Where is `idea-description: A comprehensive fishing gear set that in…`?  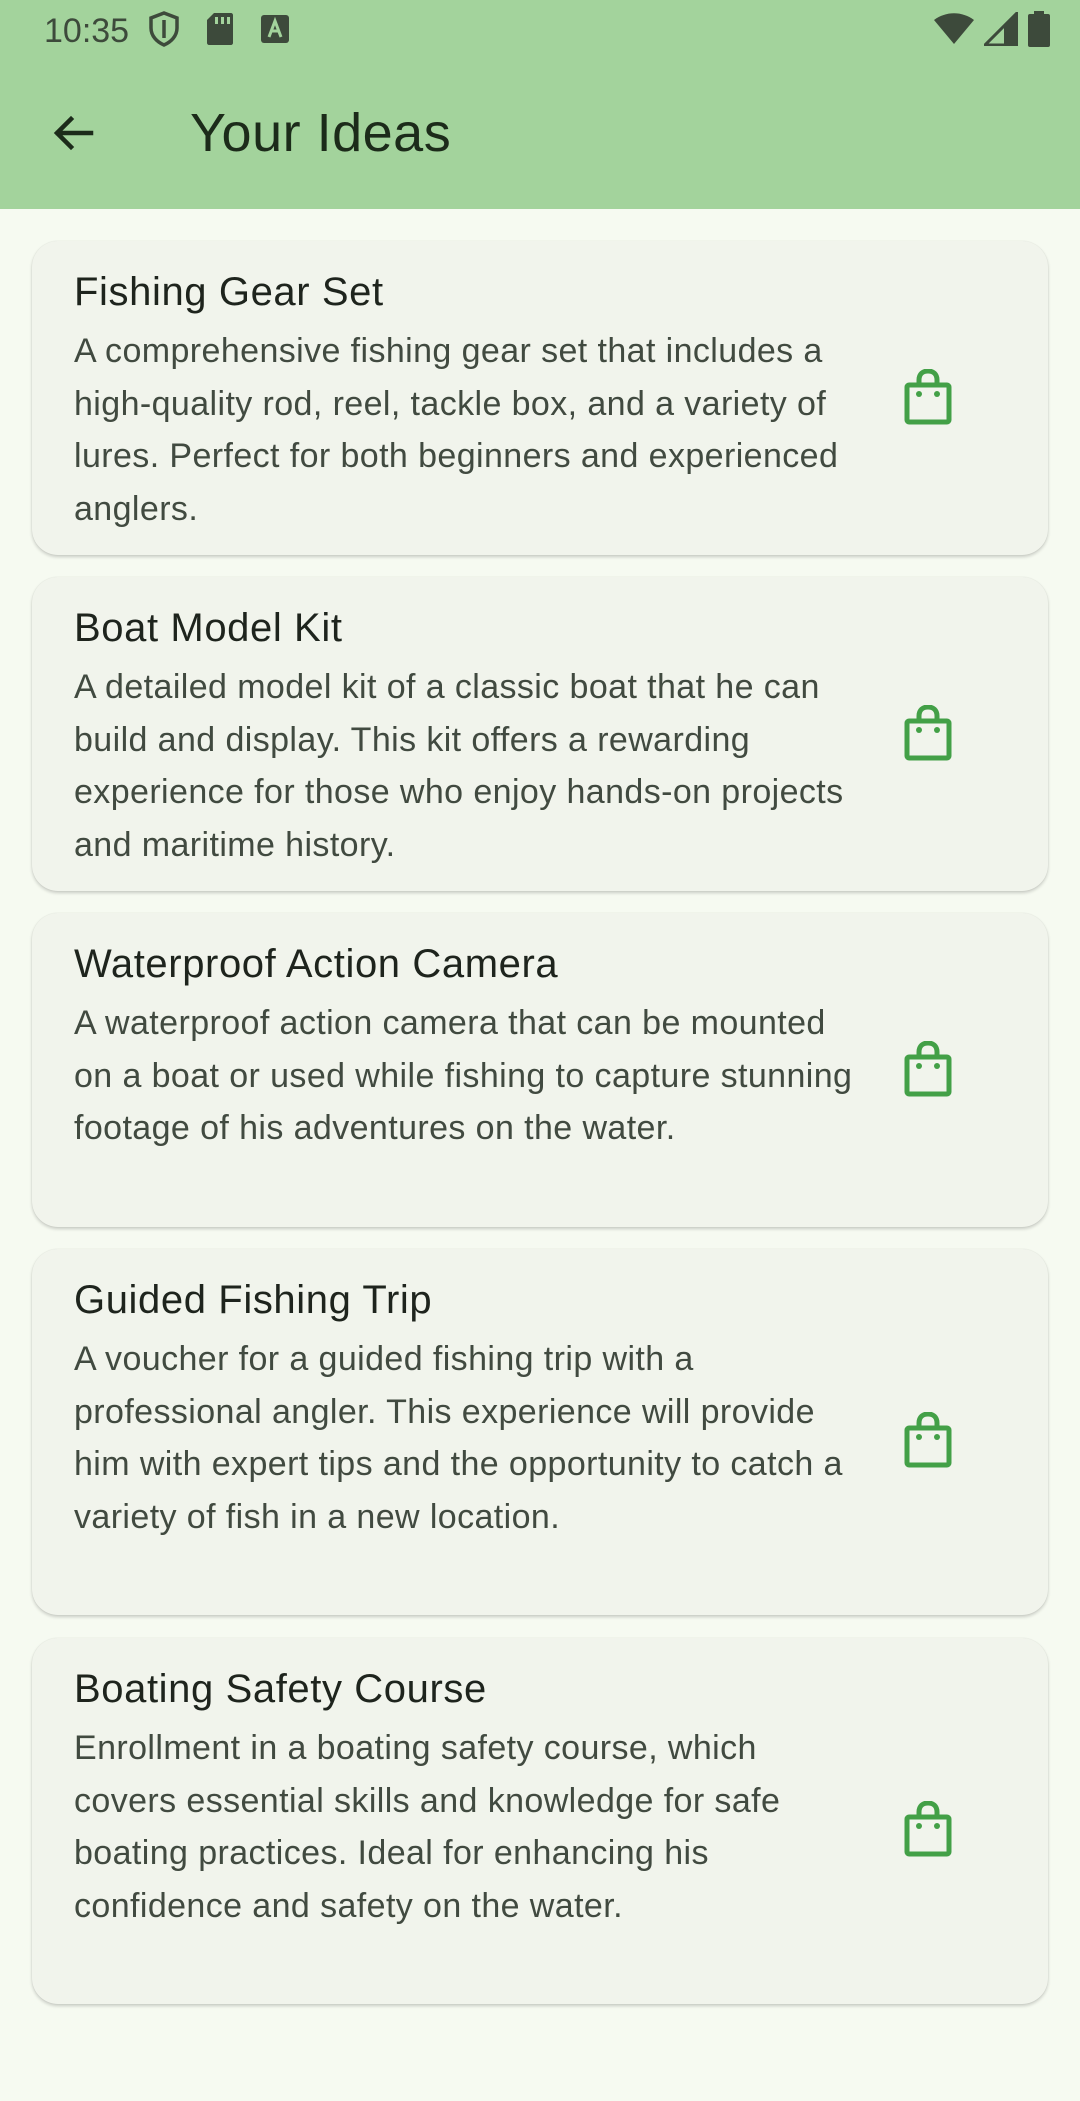 idea-description: A comprehensive fishing gear set that in… is located at coordinates (456, 430).